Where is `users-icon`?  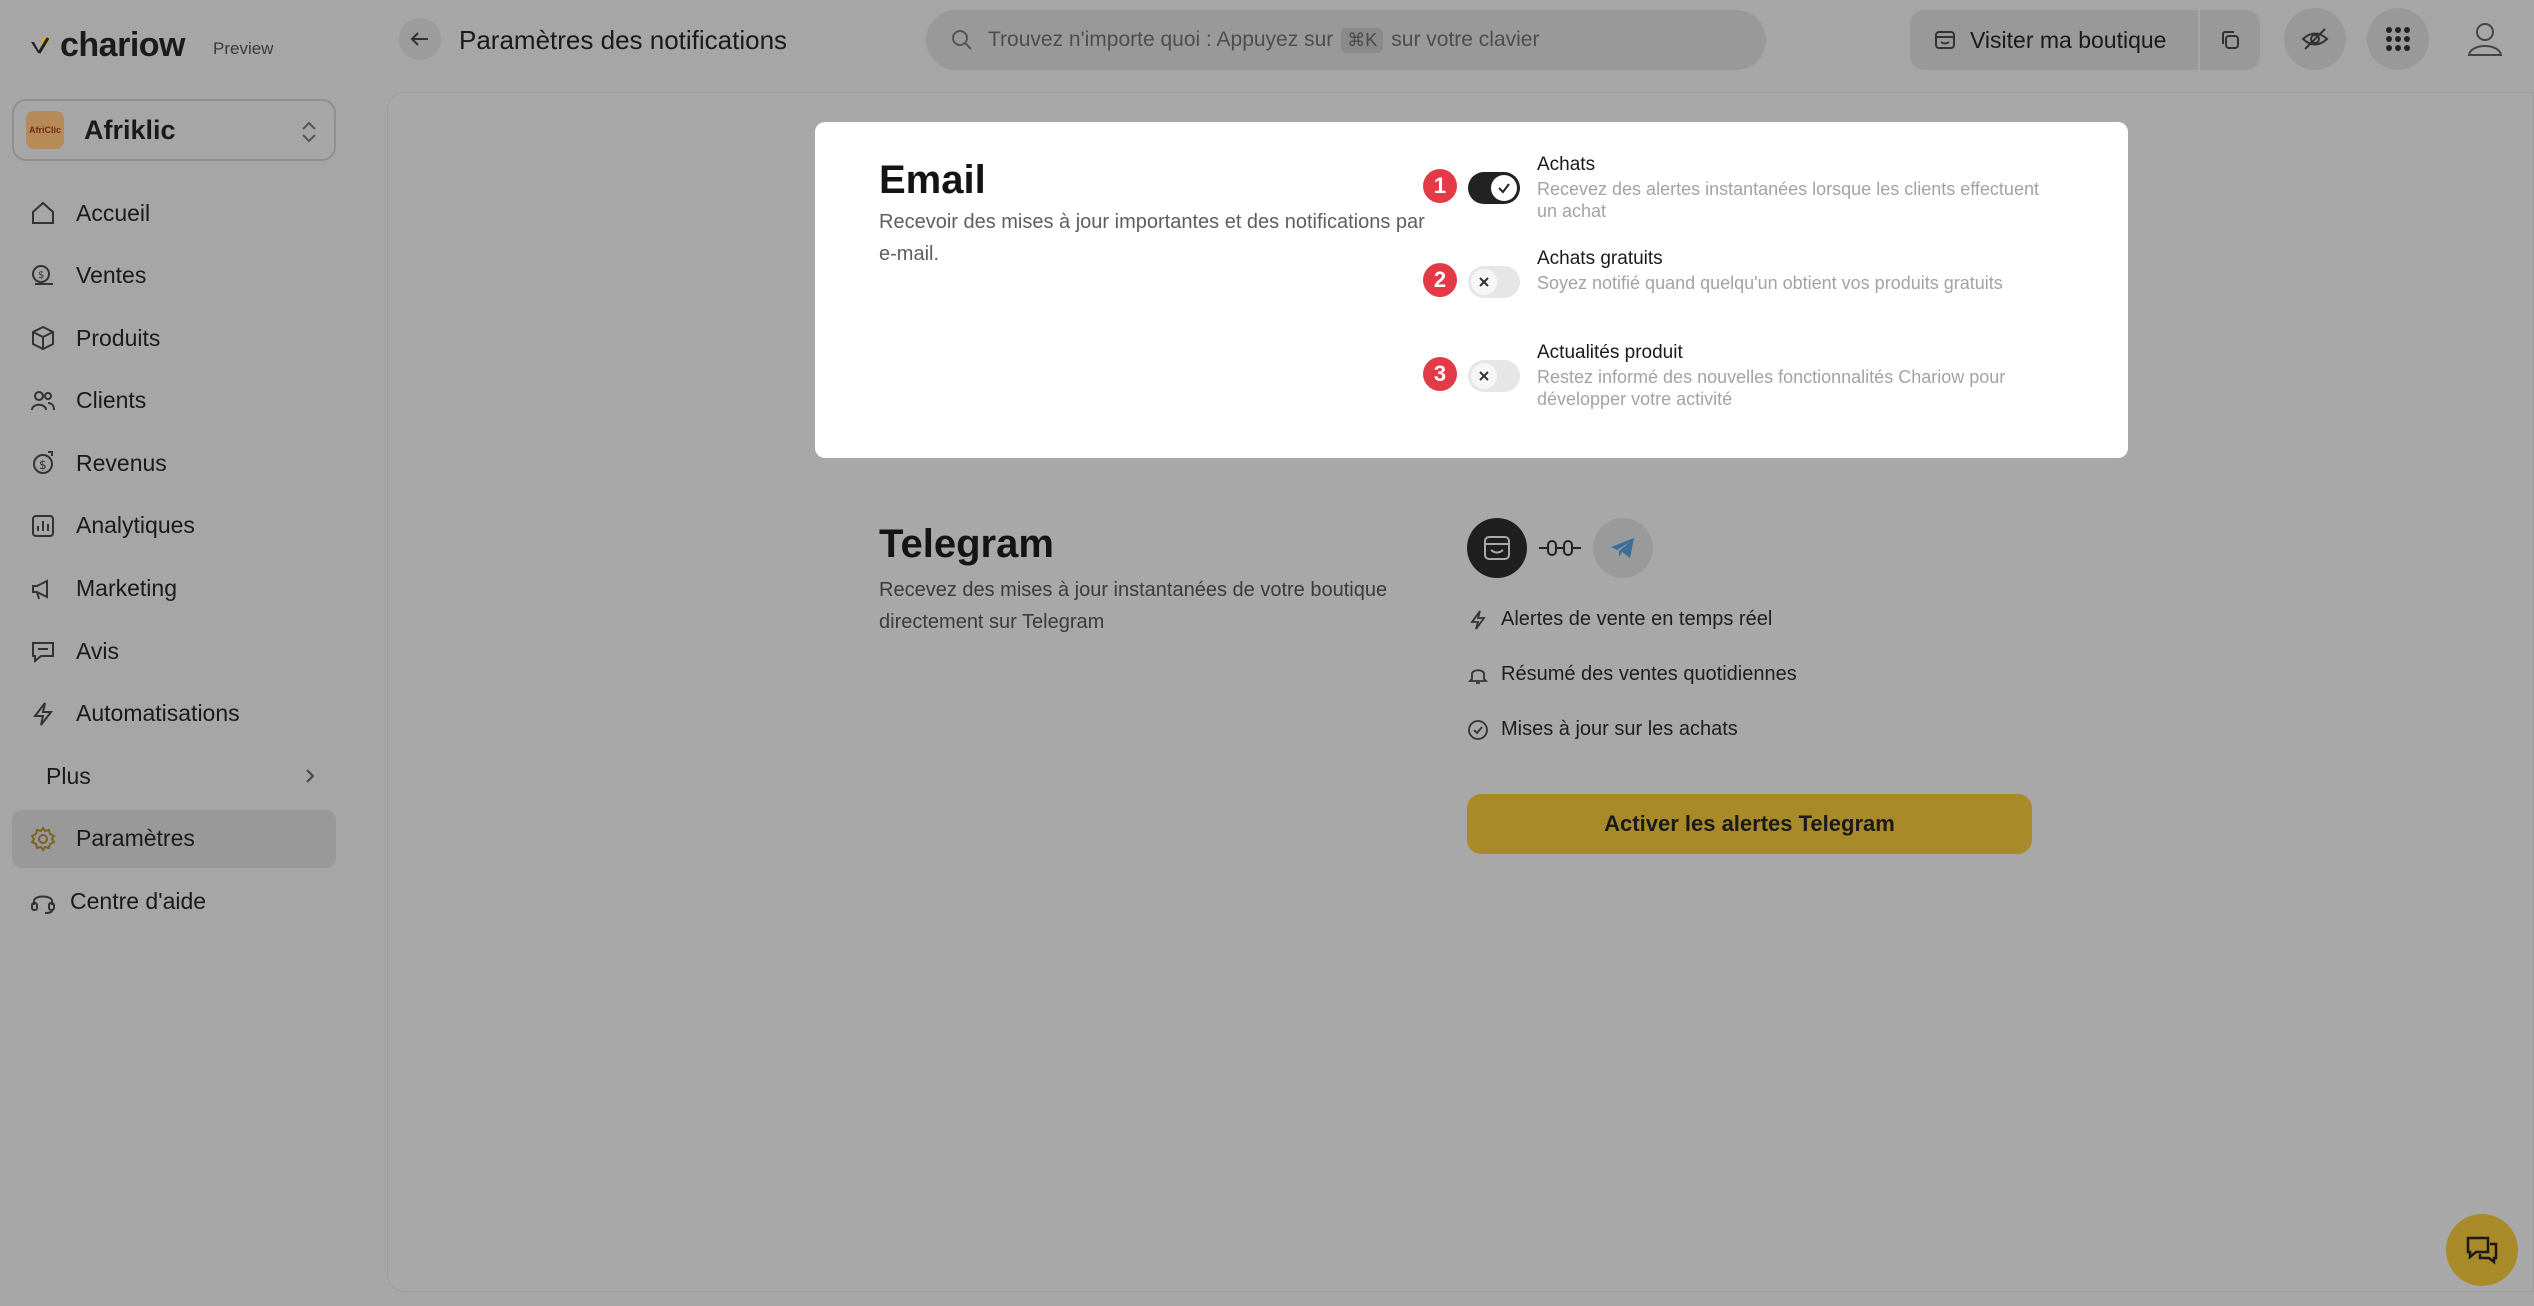 users-icon is located at coordinates (43, 401).